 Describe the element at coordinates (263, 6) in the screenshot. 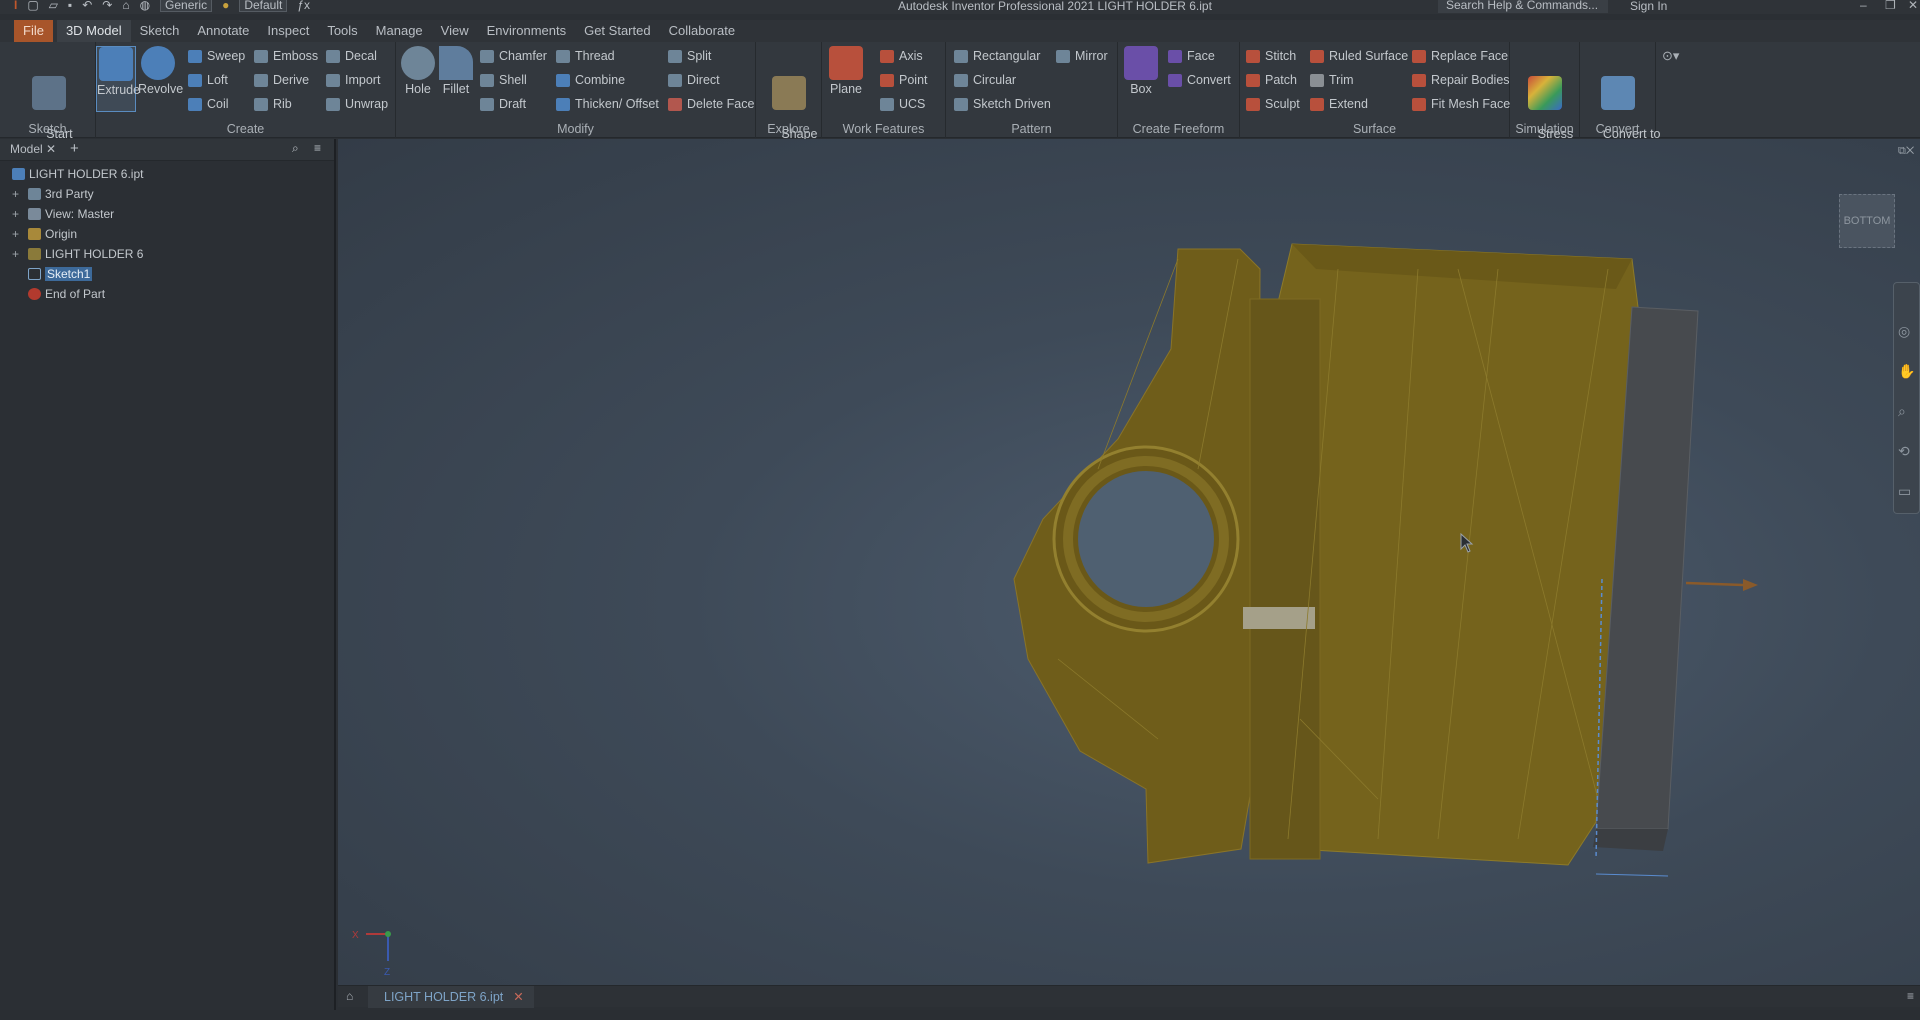

I see `appearance-select: Default` at that location.